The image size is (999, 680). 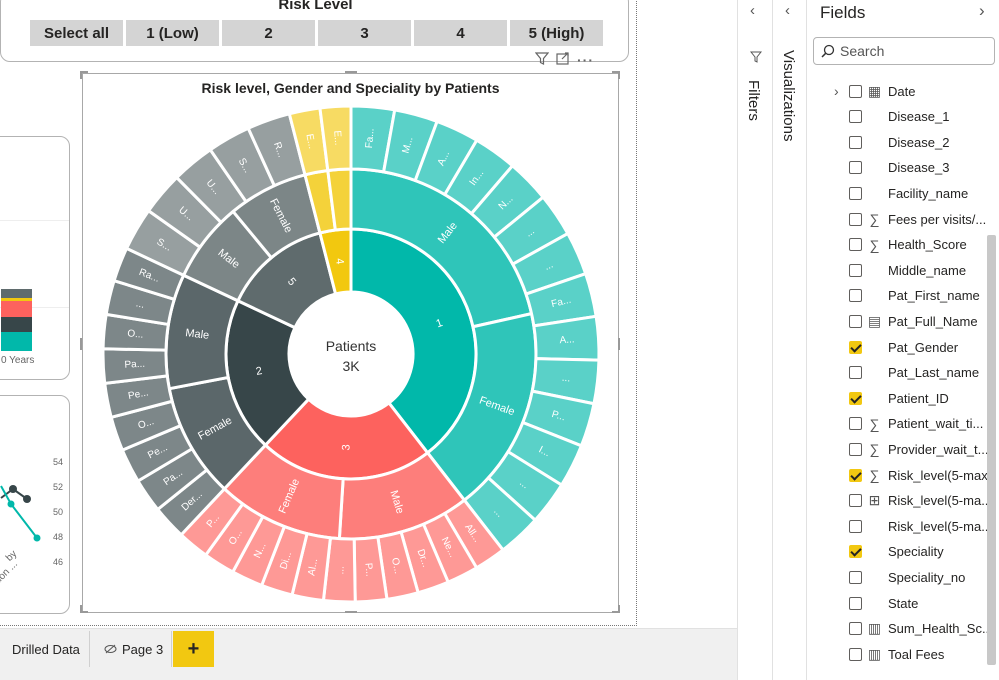 I want to click on field-item: Disease_3, so click(x=897, y=168).